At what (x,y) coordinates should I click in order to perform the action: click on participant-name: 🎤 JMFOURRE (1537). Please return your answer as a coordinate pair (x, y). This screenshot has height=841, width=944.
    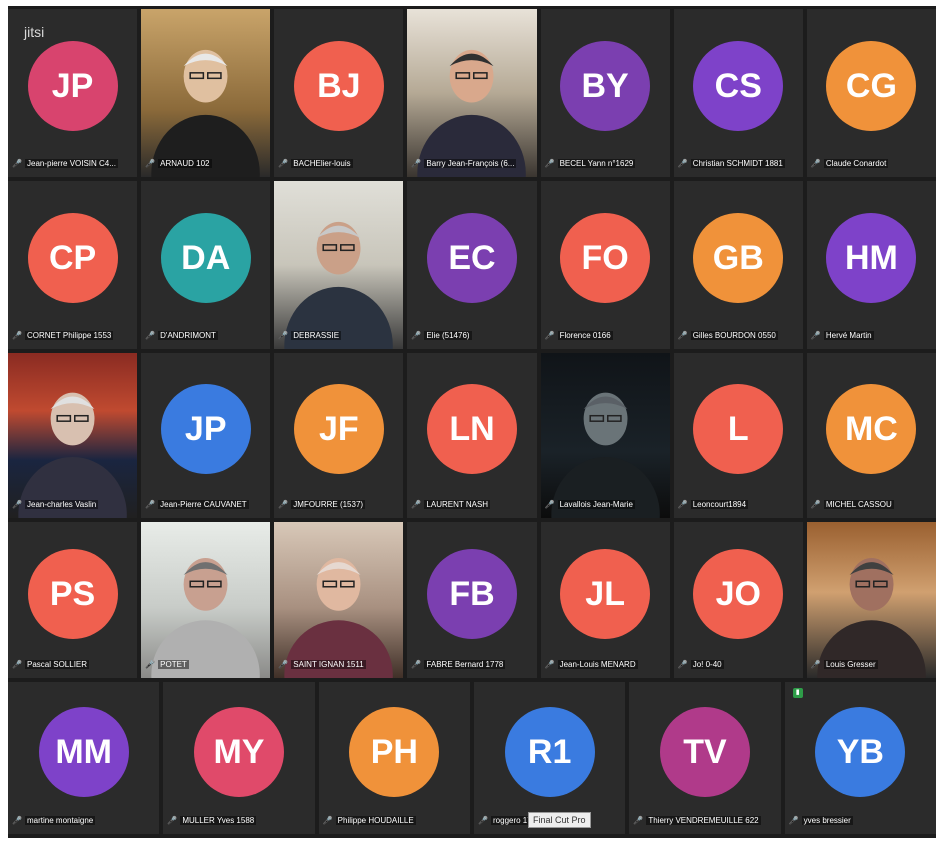
    Looking at the image, I should click on (338, 505).